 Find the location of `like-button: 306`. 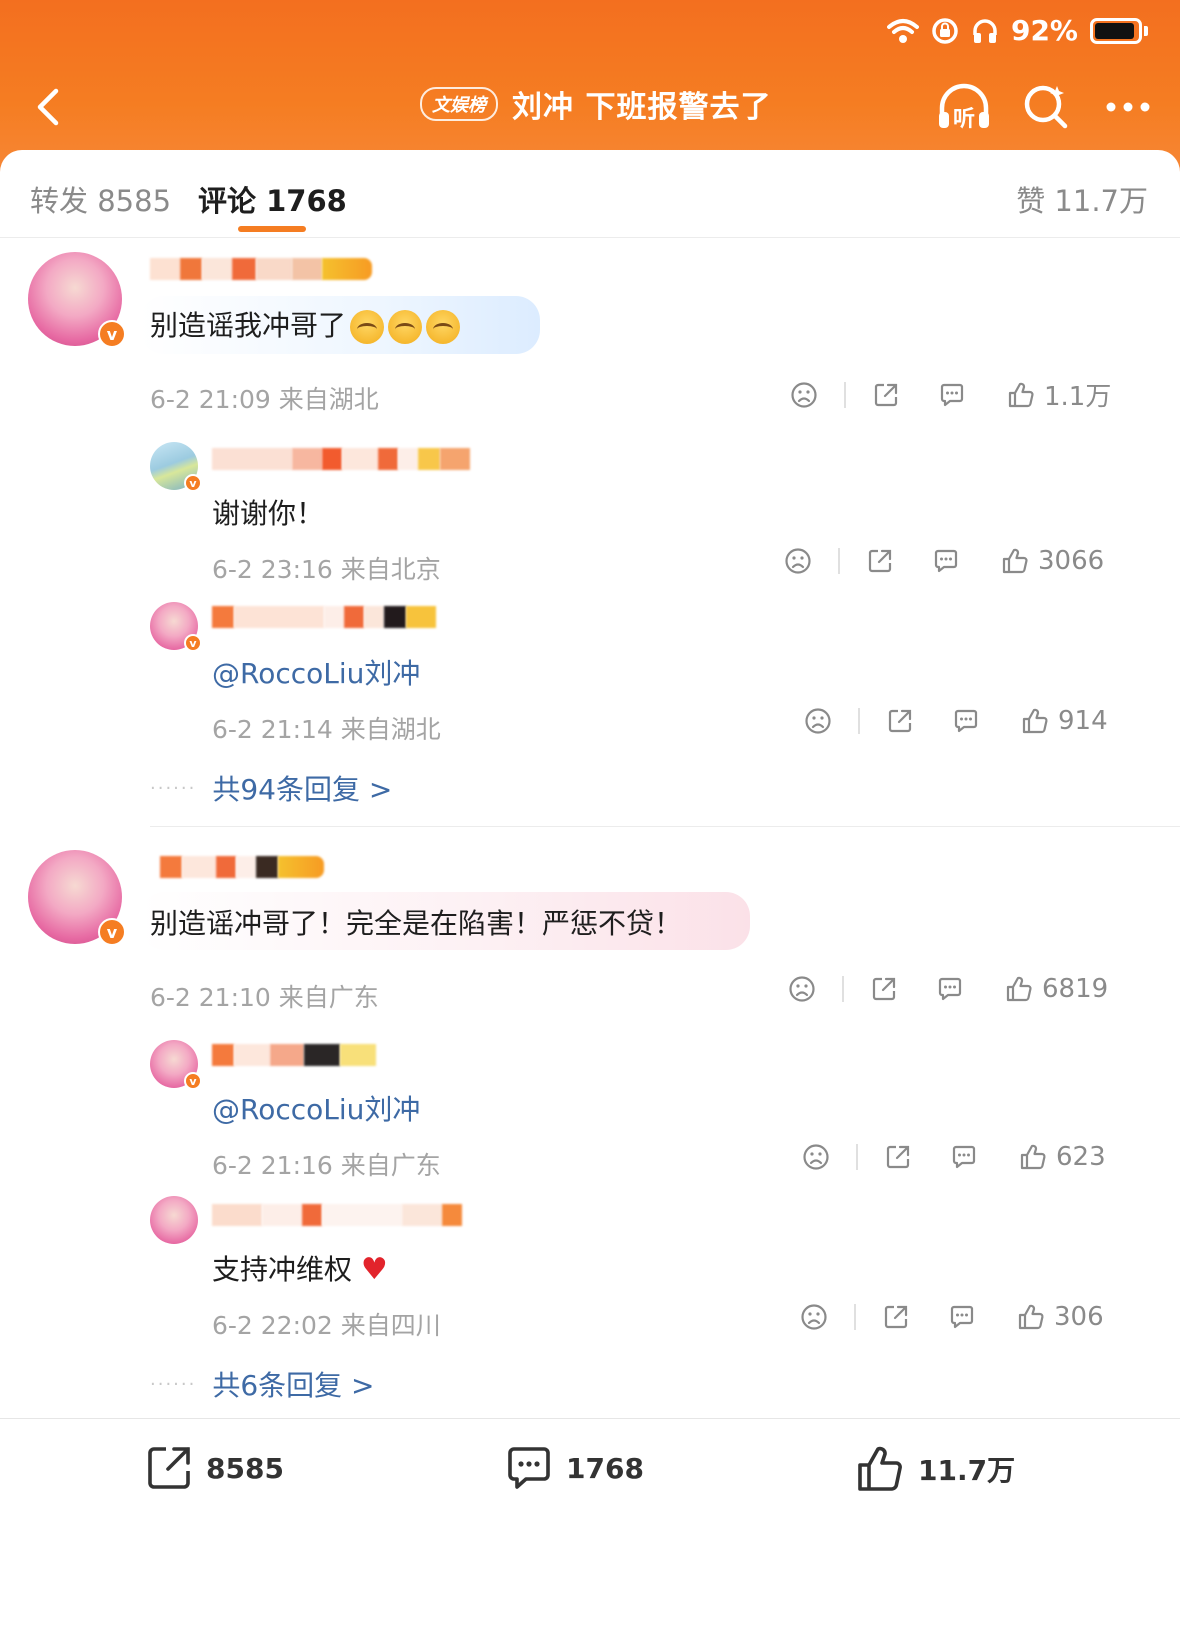

like-button: 306 is located at coordinates (1060, 1317).